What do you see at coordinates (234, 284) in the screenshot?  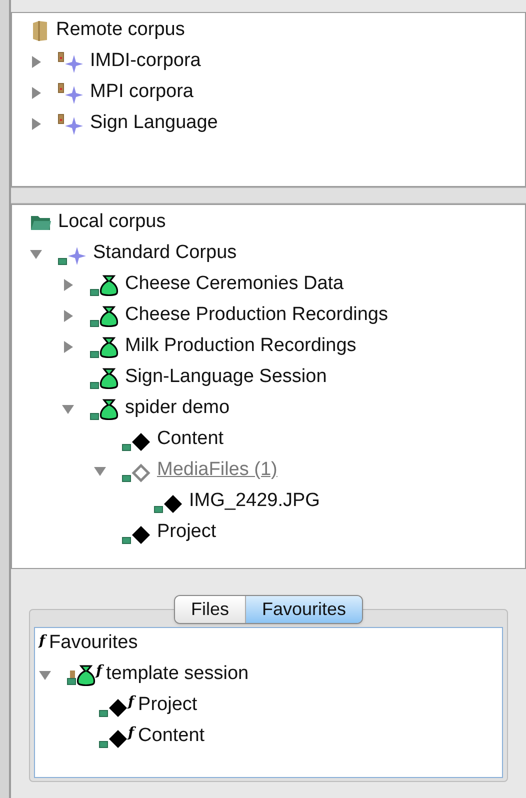 I see `tree-item: Cheese Ceremonies Data` at bounding box center [234, 284].